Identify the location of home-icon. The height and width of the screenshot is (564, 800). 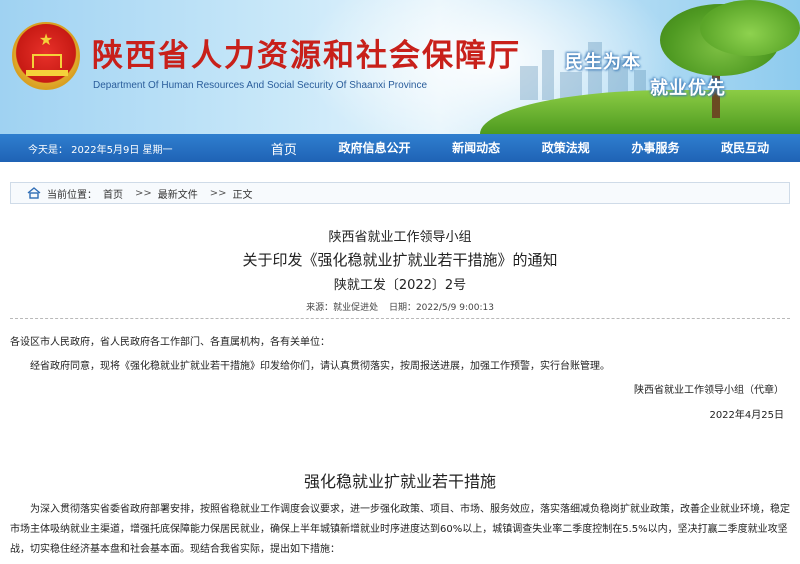
(34, 193).